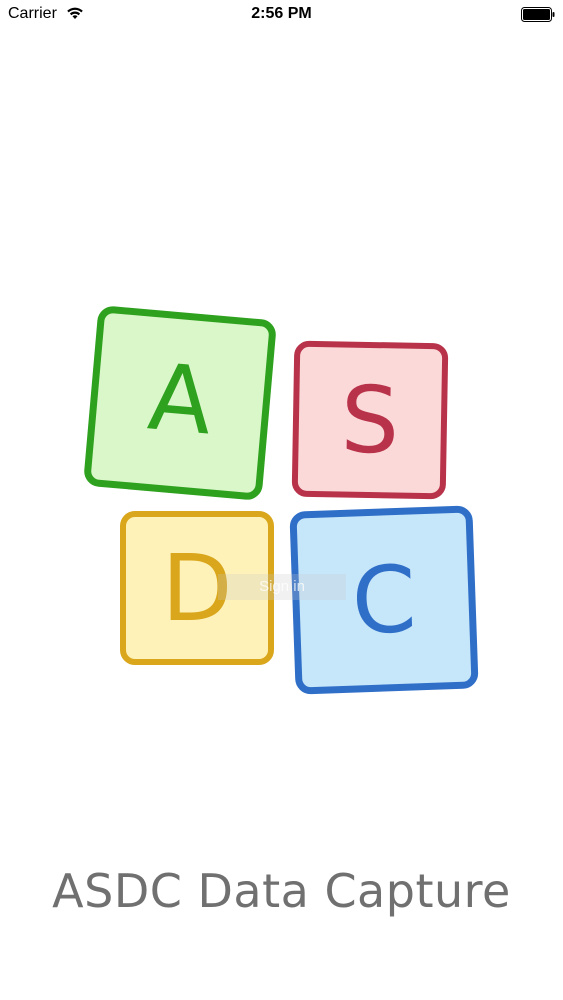 The image size is (563, 1000). Describe the element at coordinates (538, 17) in the screenshot. I see `battery-icon` at that location.